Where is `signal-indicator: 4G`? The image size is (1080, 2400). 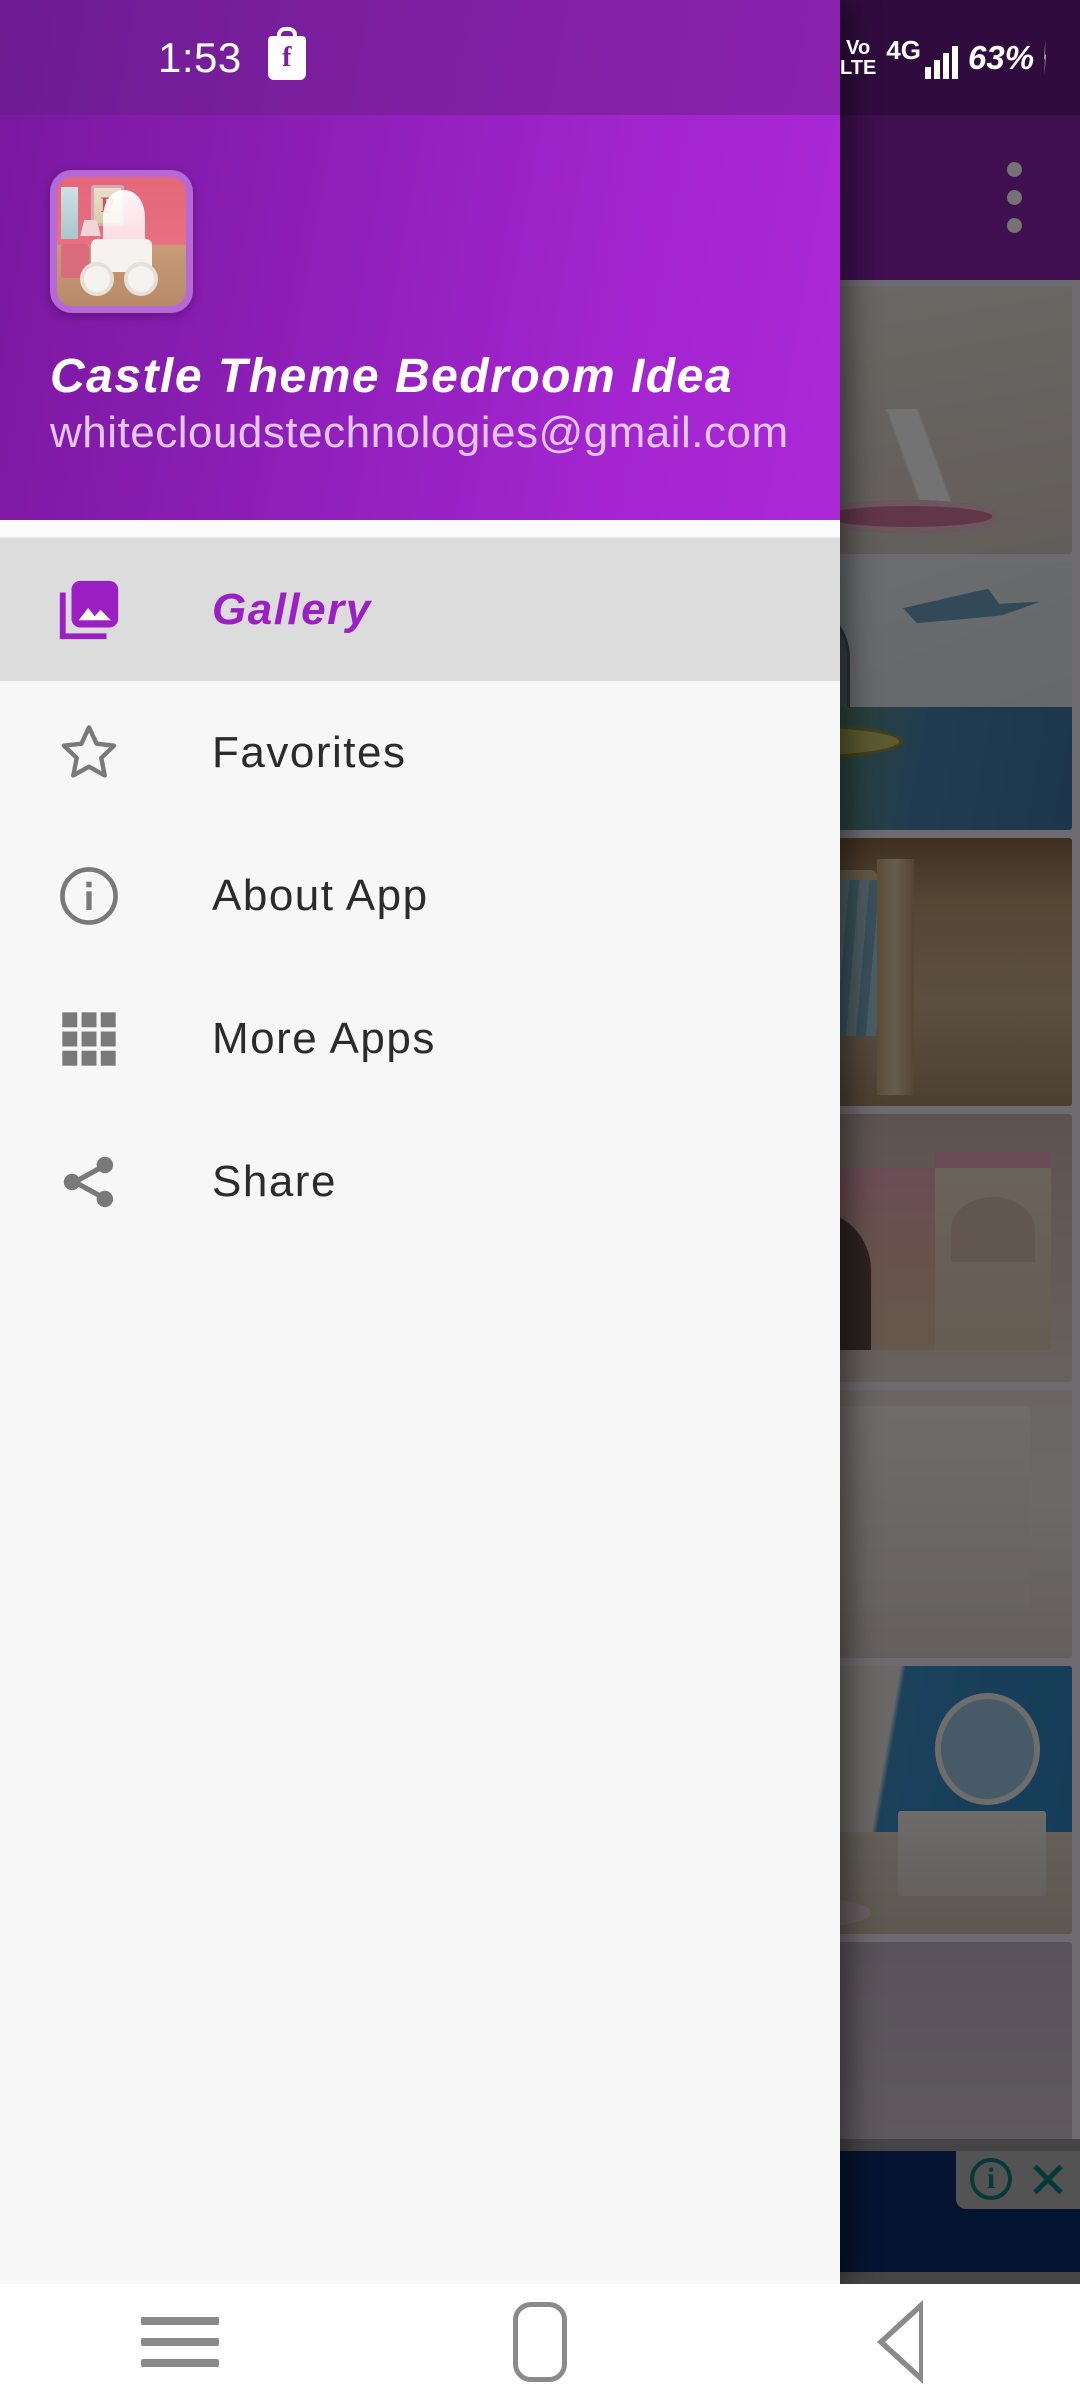
signal-indicator: 4G is located at coordinates (922, 58).